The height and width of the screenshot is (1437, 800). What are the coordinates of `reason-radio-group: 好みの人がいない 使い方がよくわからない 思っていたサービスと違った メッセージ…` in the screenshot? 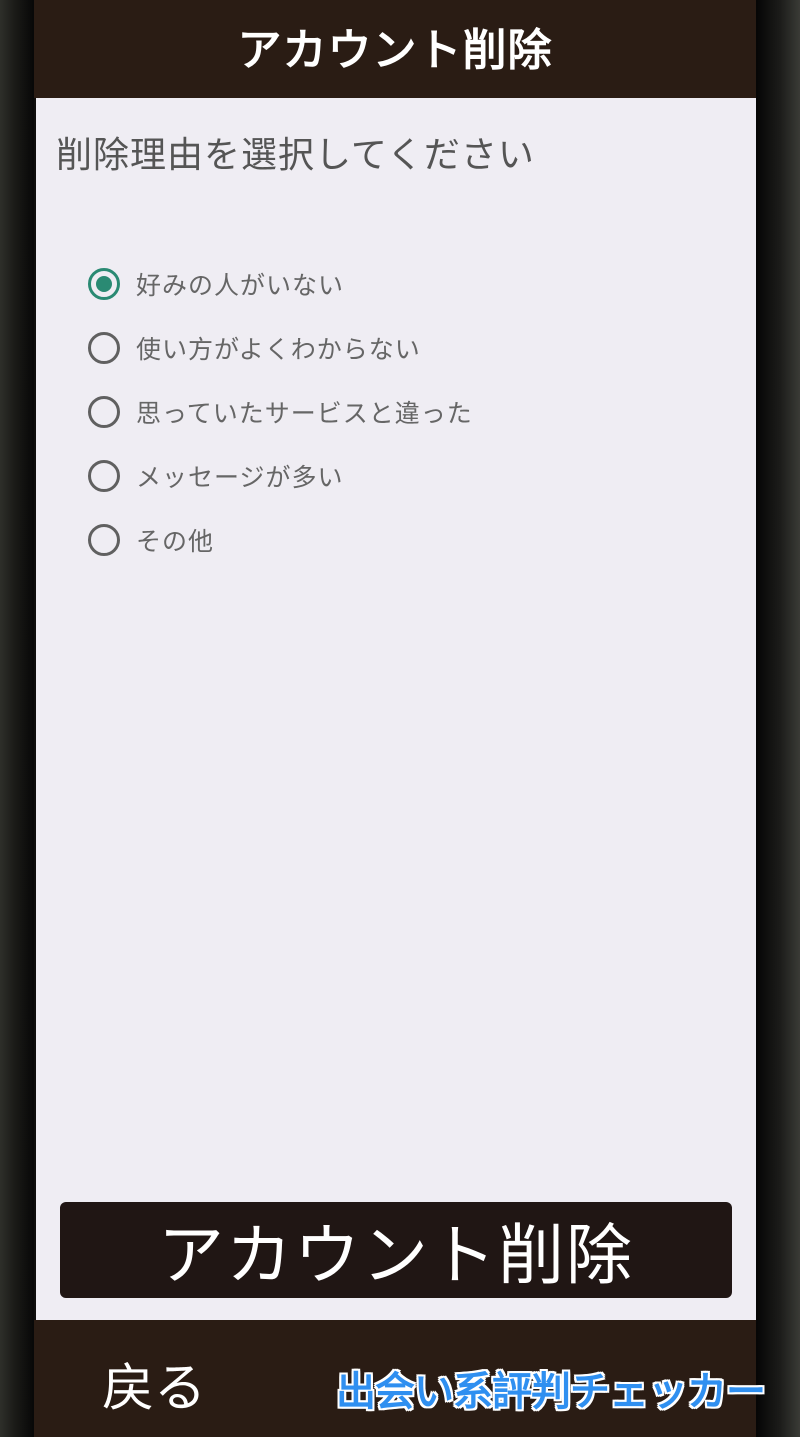 It's located at (280, 412).